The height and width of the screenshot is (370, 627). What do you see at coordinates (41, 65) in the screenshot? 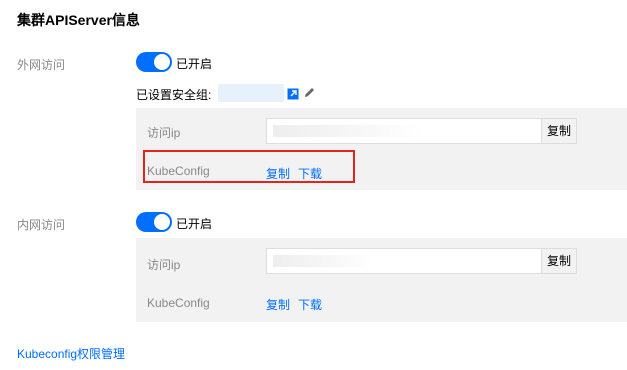
I see `external-access-label: 外网访问` at bounding box center [41, 65].